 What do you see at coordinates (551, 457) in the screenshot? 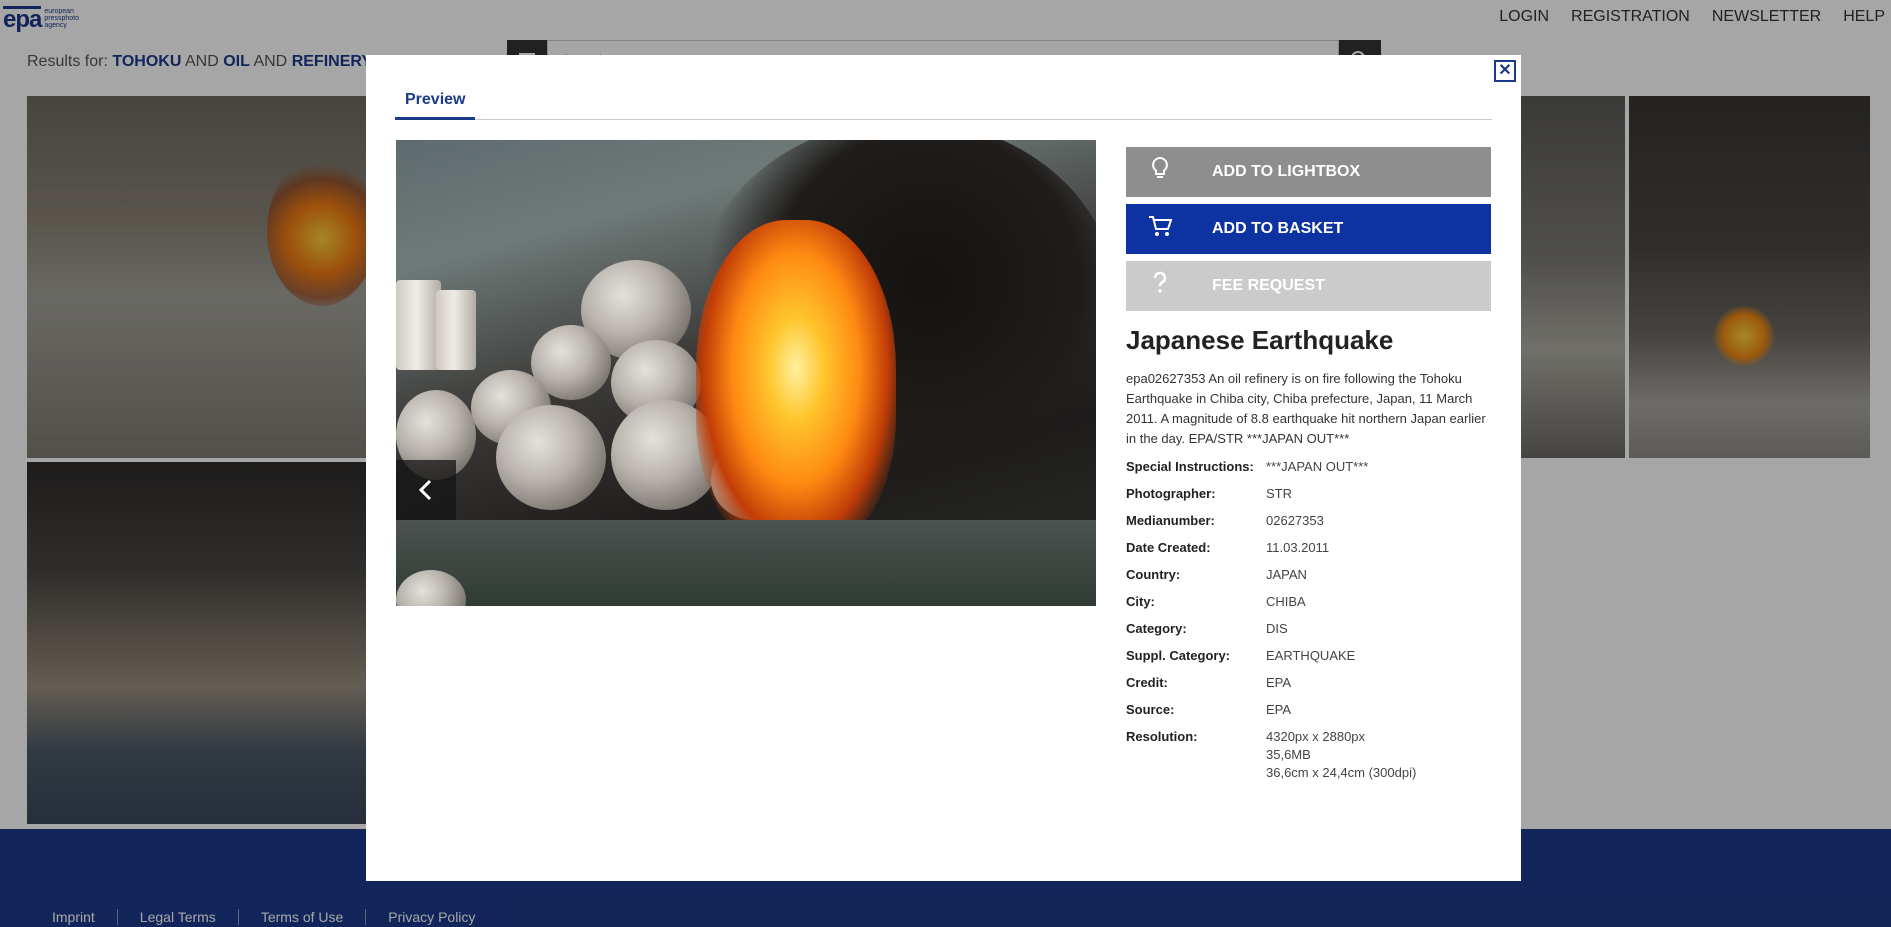
I see `image-spherical-tank` at bounding box center [551, 457].